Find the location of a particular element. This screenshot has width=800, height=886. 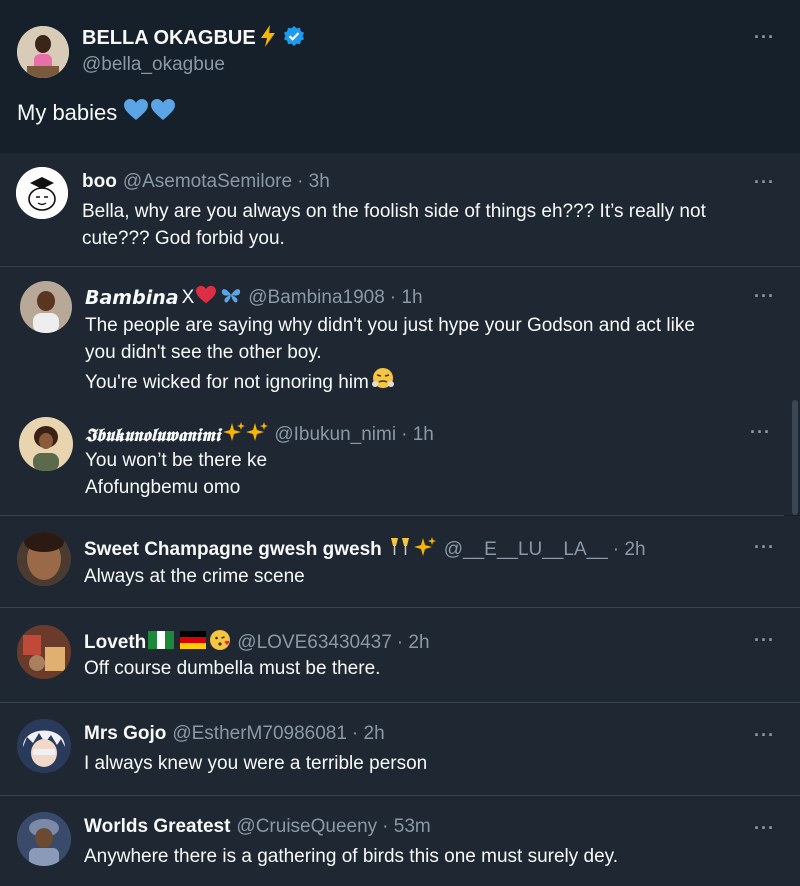

timestamp: · 53m is located at coordinates (406, 827).